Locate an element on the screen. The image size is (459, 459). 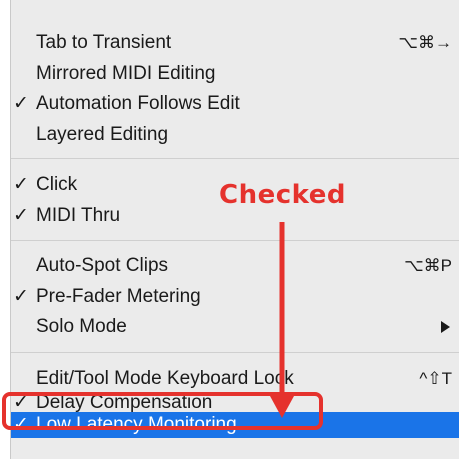
menu-item-automation-follows-edit: ✓ Automation Follows Edit is located at coordinates (235, 104).